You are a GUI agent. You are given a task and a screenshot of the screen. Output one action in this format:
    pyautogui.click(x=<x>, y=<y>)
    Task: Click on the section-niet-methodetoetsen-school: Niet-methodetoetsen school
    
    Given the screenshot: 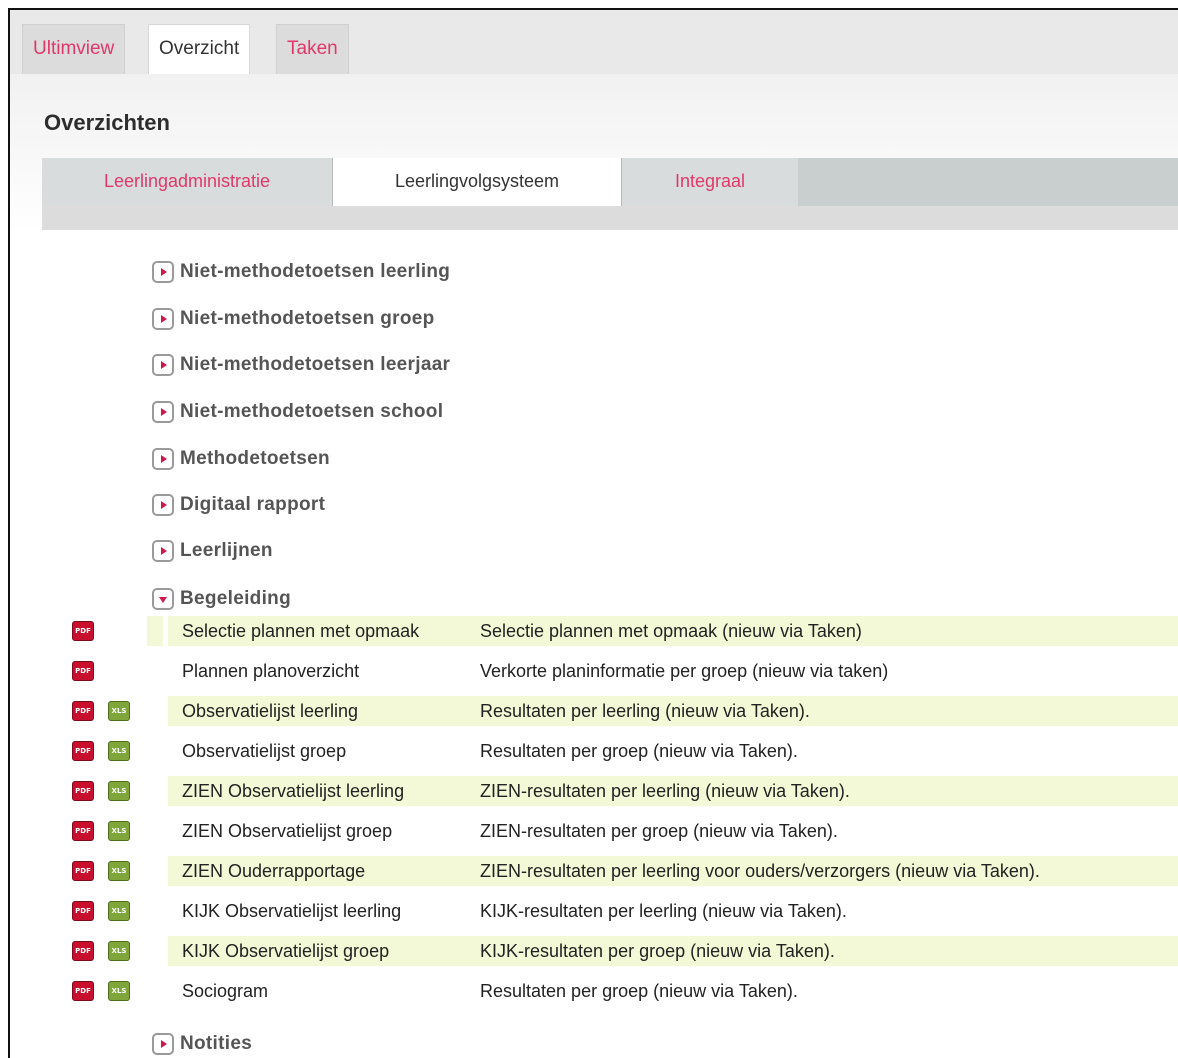 What is the action you would take?
    pyautogui.click(x=297, y=412)
    